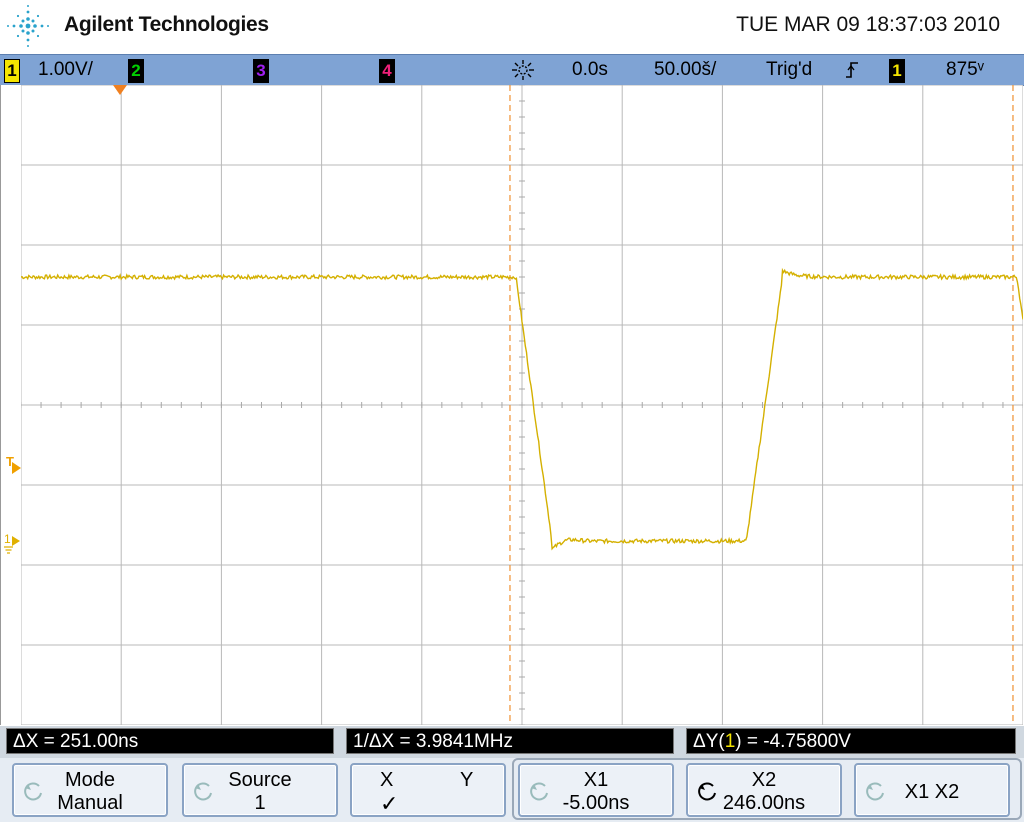  I want to click on x-selected-checkmark: ✓, so click(389, 803).